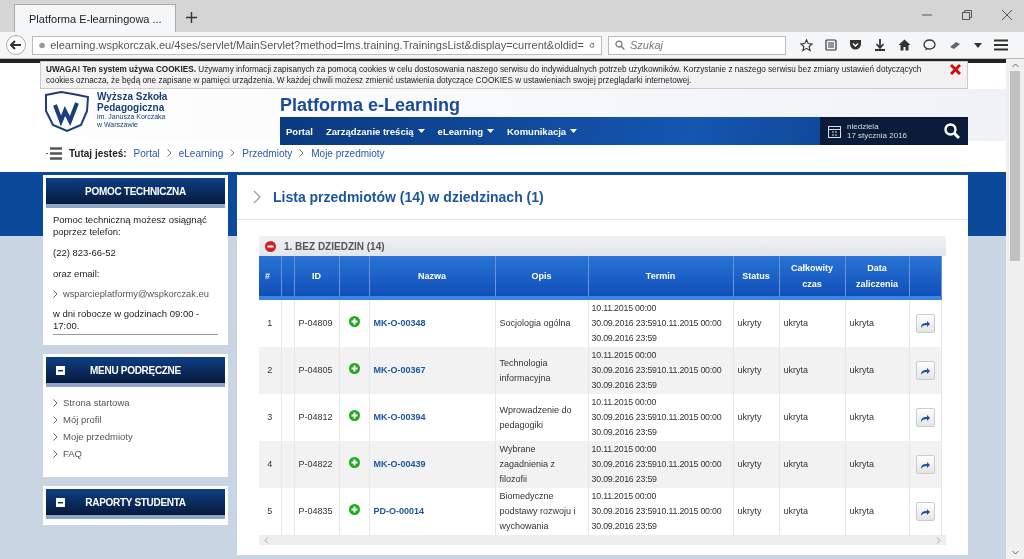 The height and width of the screenshot is (559, 1024). Describe the element at coordinates (929, 45) in the screenshot. I see `chat-icon` at that location.